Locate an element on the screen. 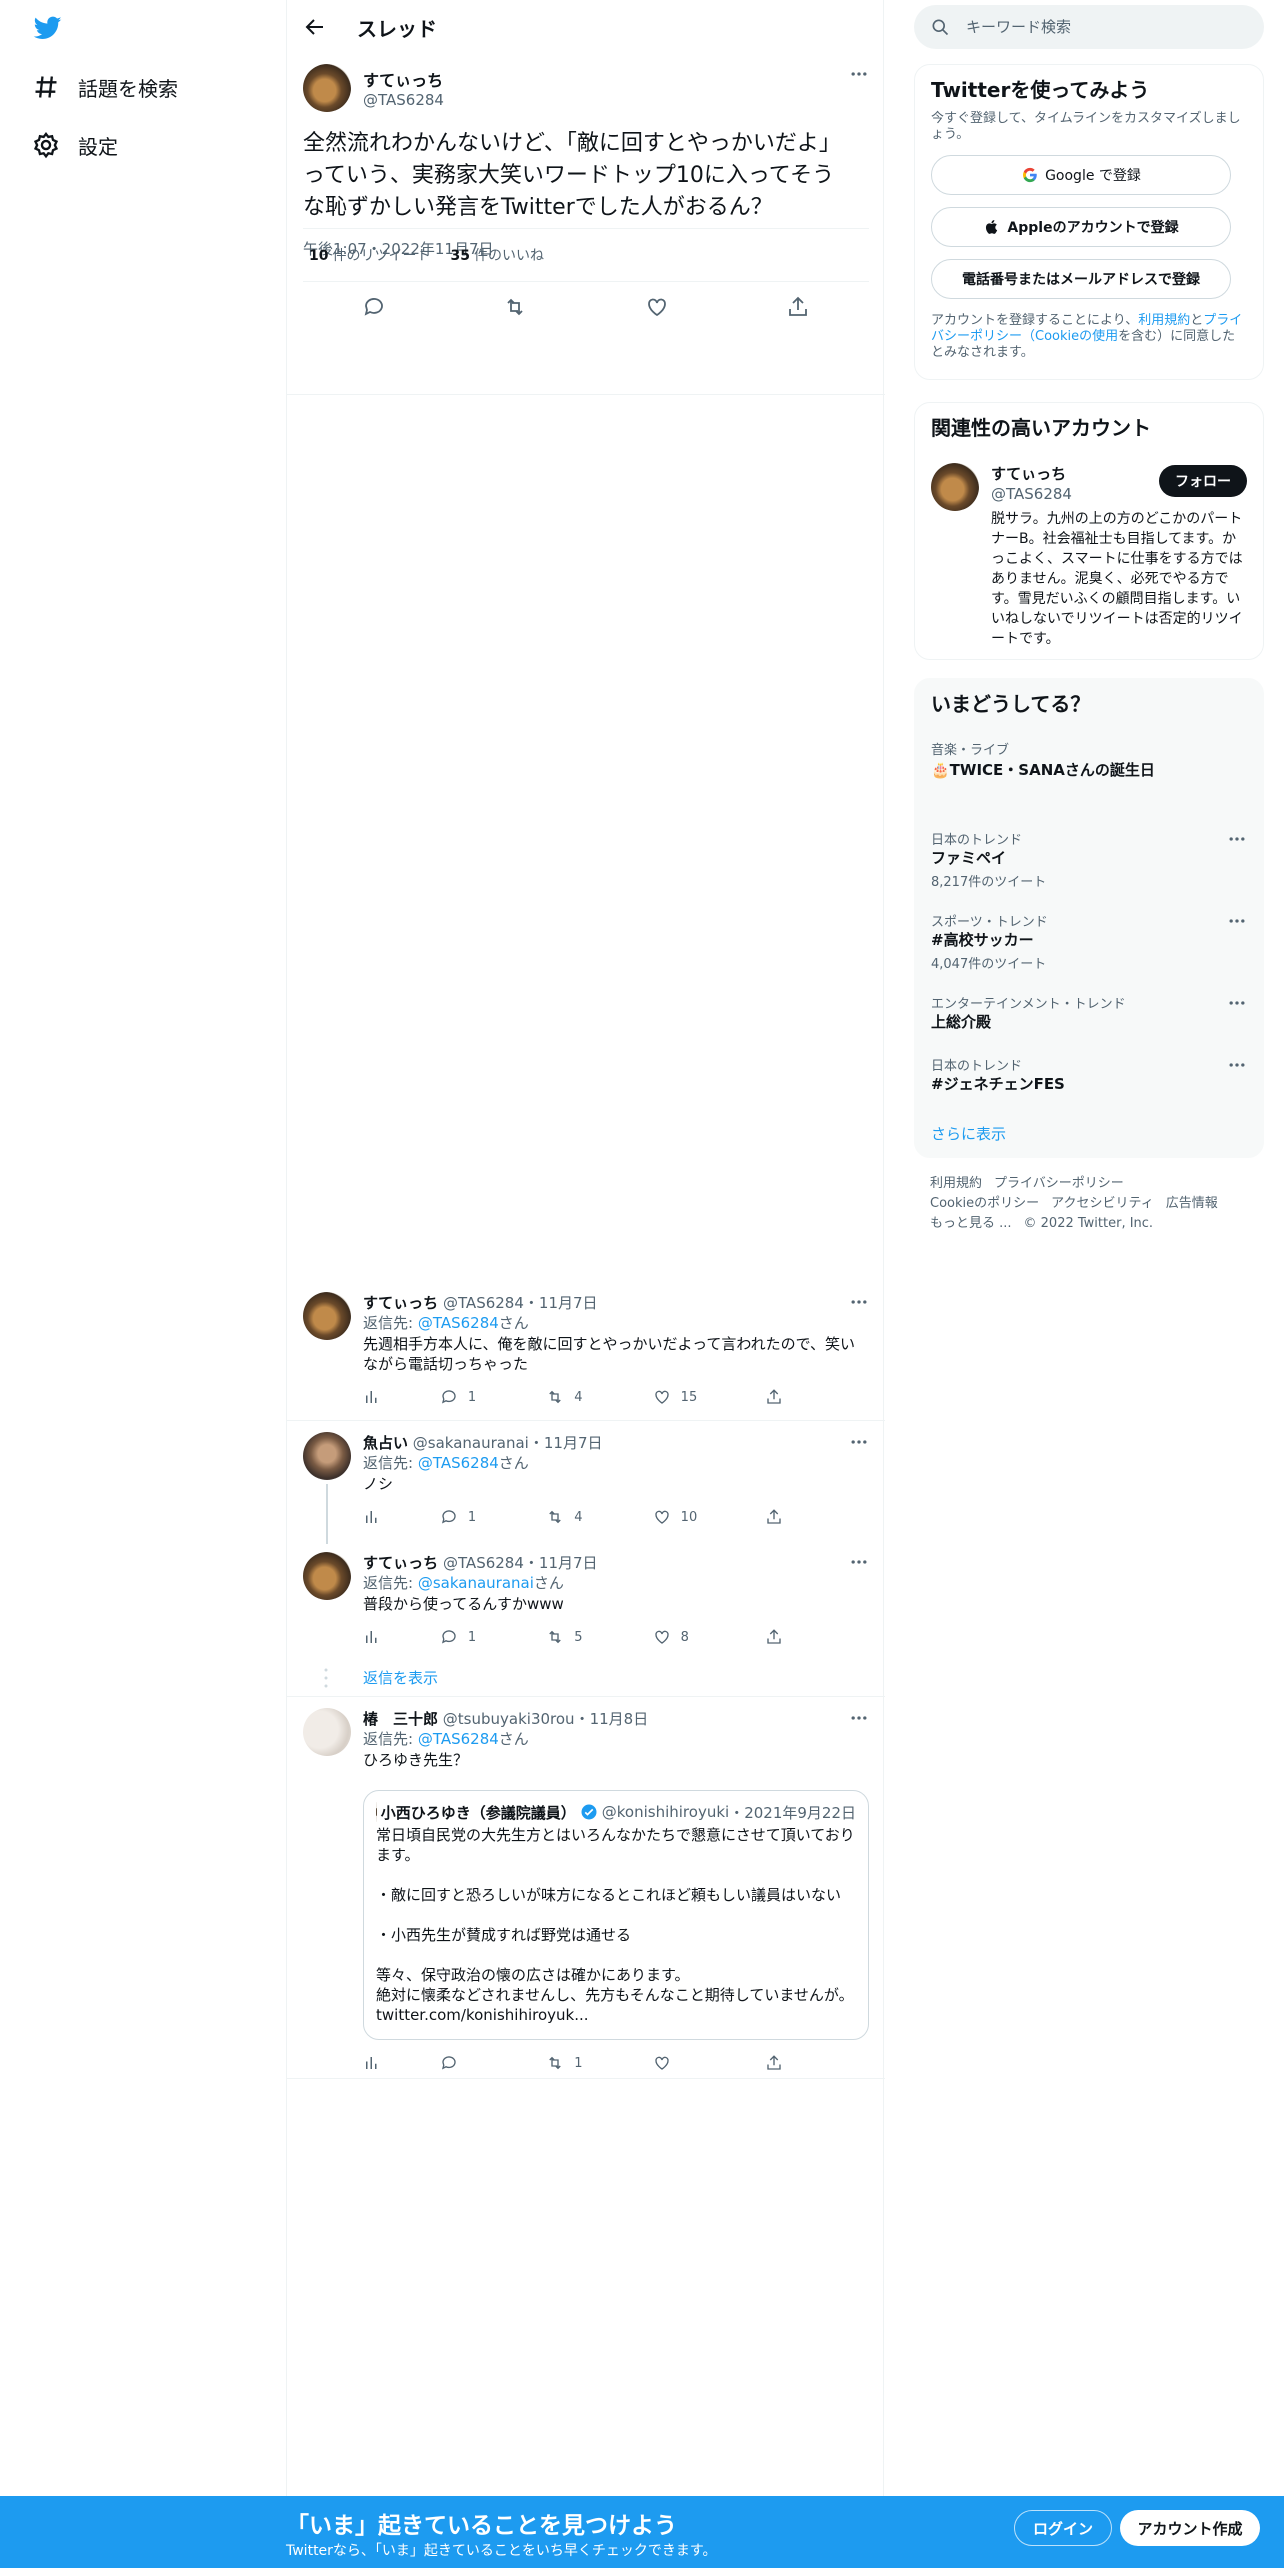 Image resolution: width=1284 pixels, height=2568 pixels. nav-item-explore-label: 話題を検索 is located at coordinates (128, 88).